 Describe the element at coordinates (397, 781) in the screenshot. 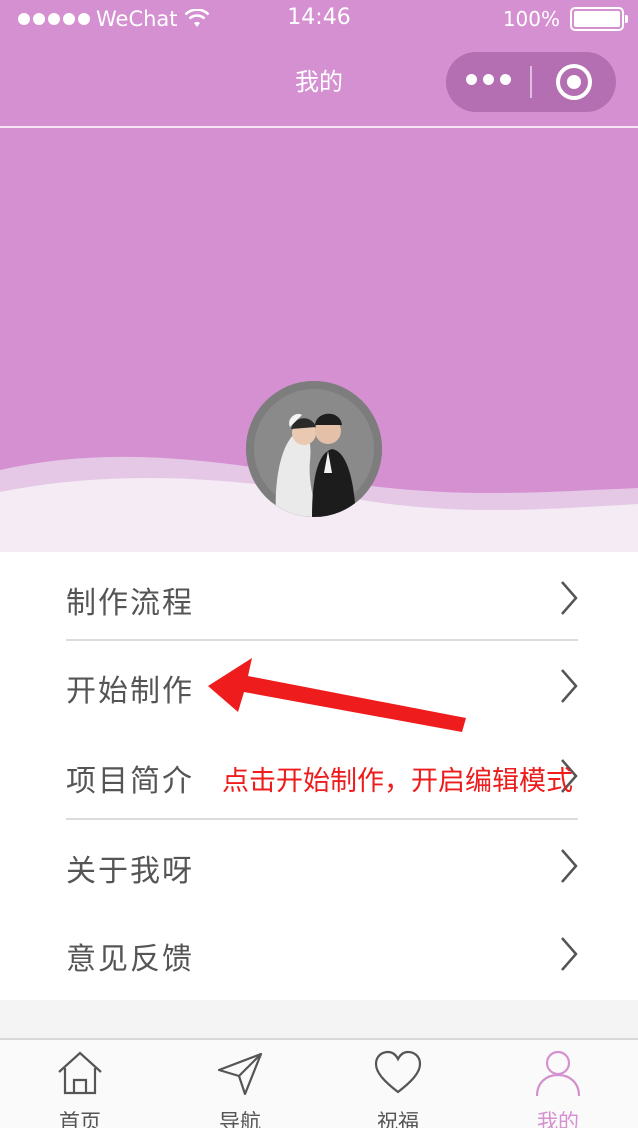

I see `annotation-text: 点击开始制作，开启编辑模式` at that location.